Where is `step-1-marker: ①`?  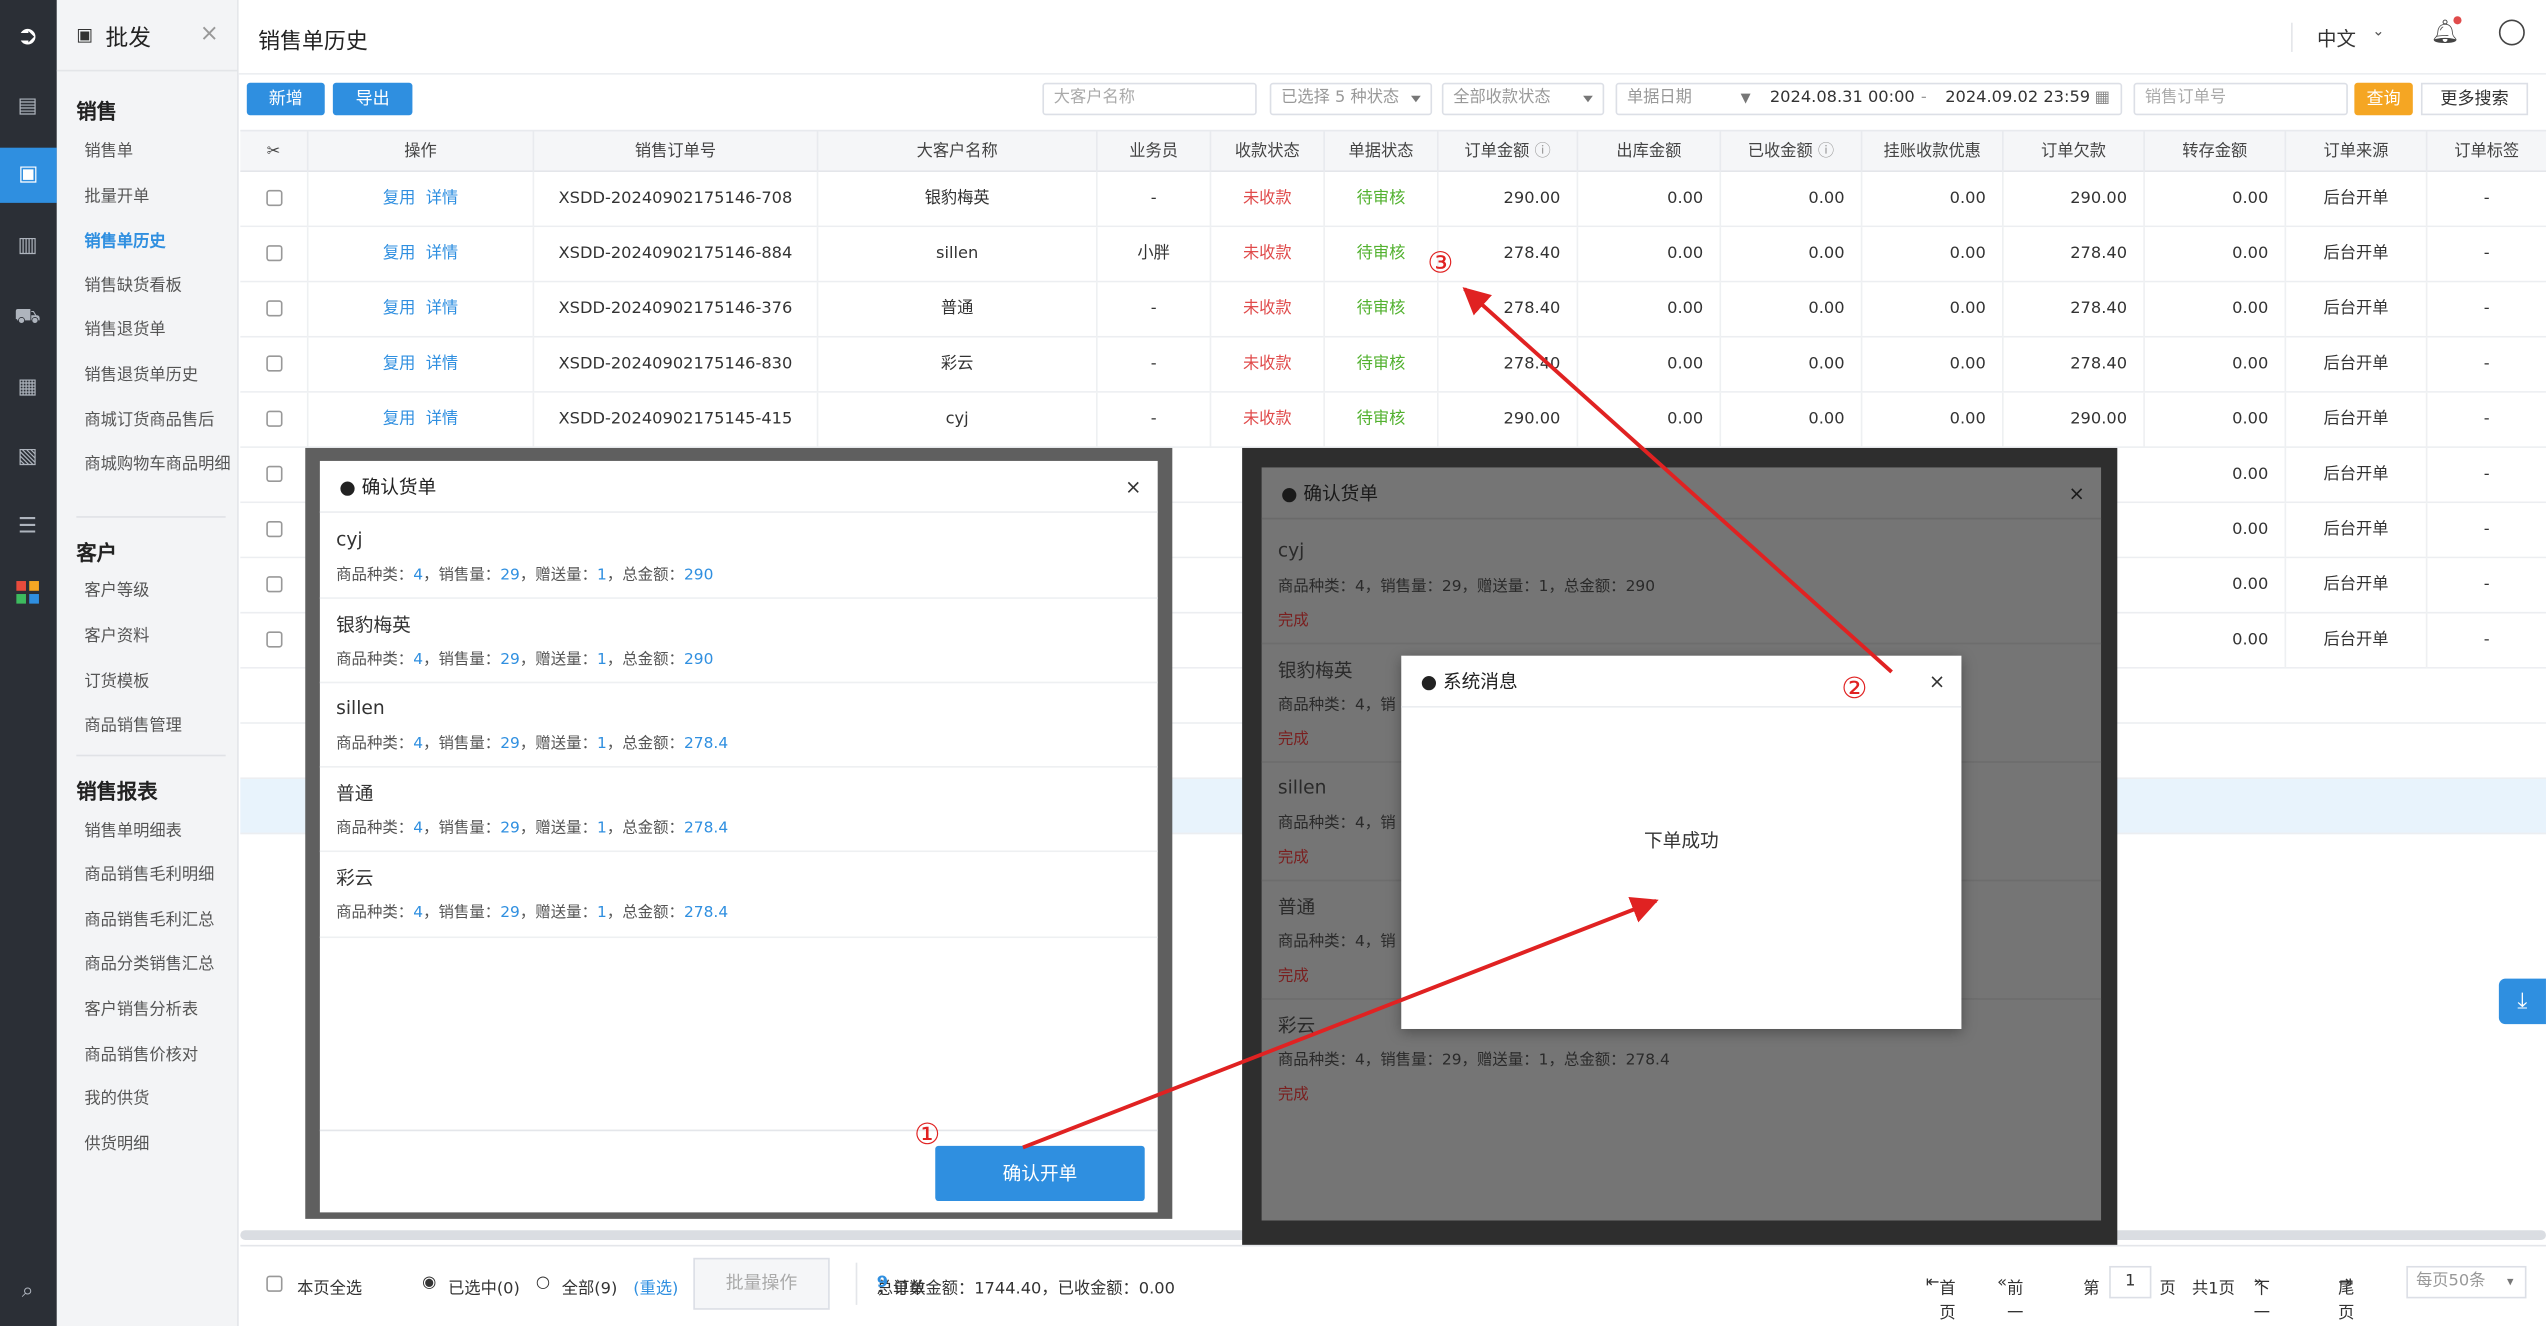 step-1-marker: ① is located at coordinates (927, 1135).